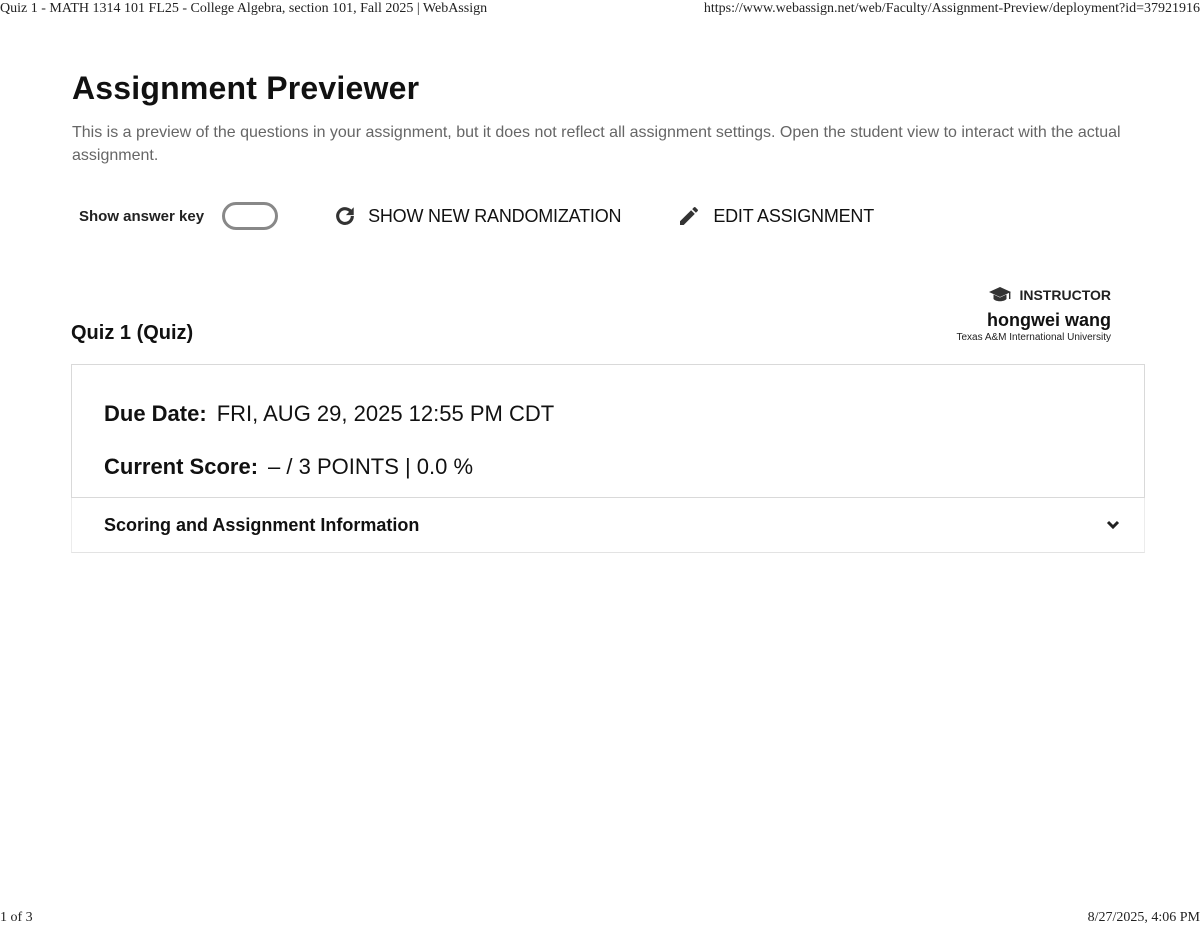 The width and height of the screenshot is (1200, 927). What do you see at coordinates (142, 216) in the screenshot?
I see `answer-key-label: Show answer key` at bounding box center [142, 216].